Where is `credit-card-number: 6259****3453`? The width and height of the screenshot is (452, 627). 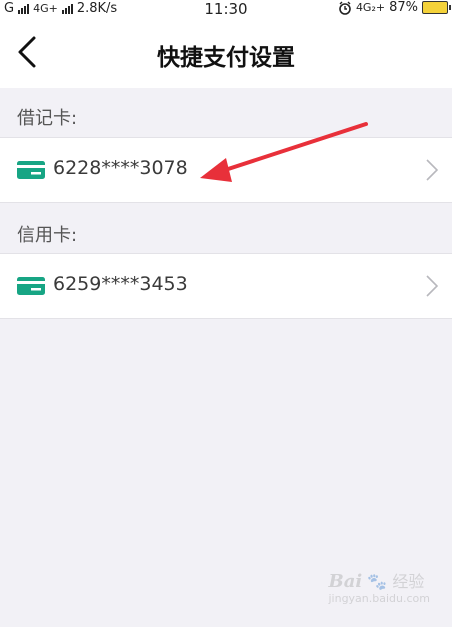 credit-card-number: 6259****3453 is located at coordinates (120, 284).